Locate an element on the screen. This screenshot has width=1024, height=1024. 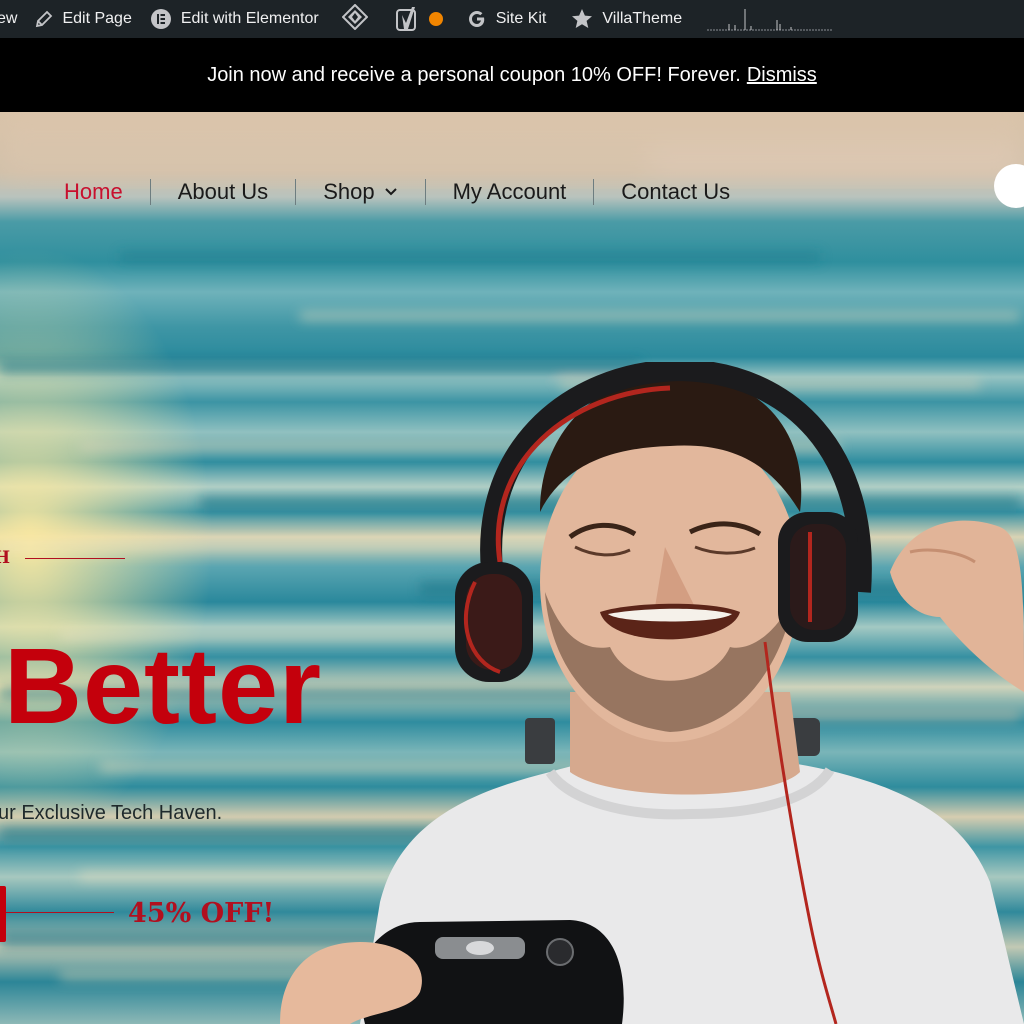
main-navigation: Home About Us Shop My Account Contact Us is located at coordinates (397, 192).